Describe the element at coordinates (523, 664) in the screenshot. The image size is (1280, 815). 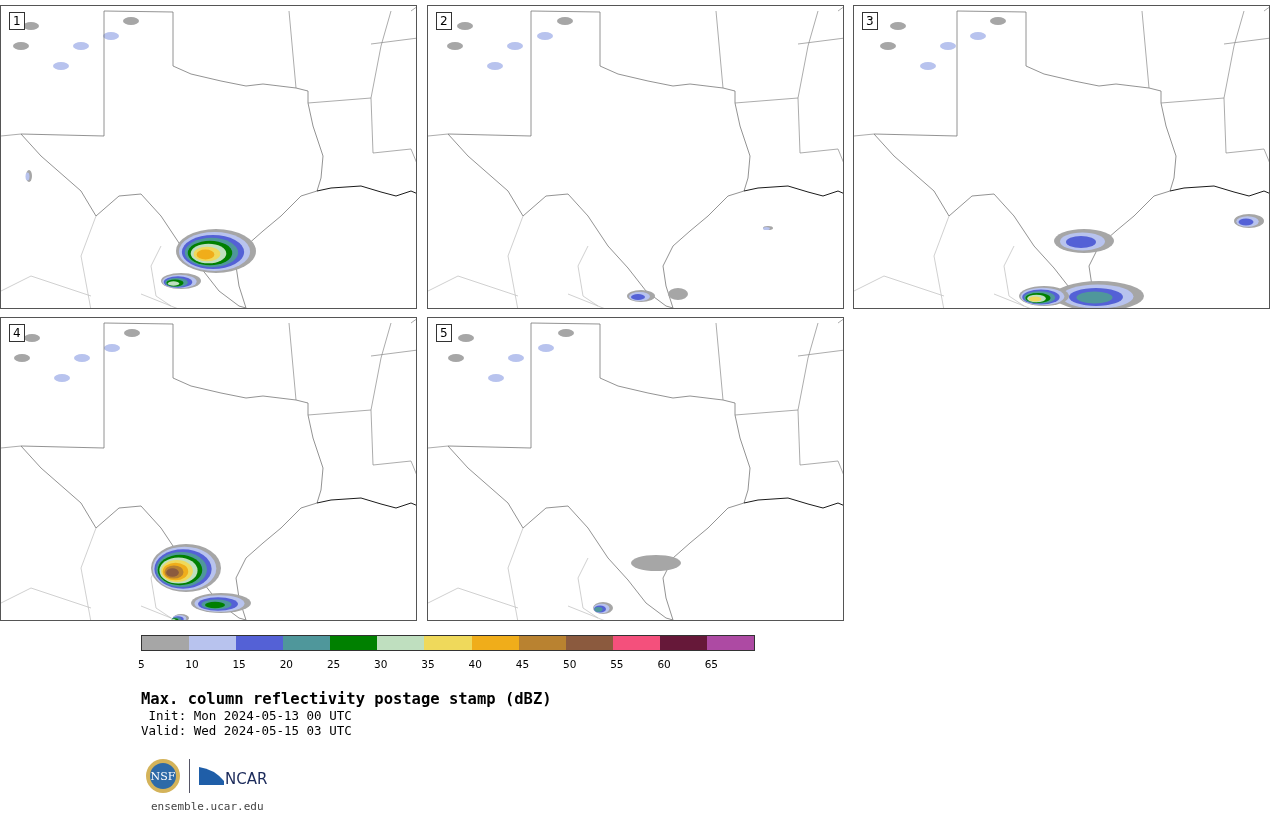
I see `colorbar-tick-label: 45` at that location.